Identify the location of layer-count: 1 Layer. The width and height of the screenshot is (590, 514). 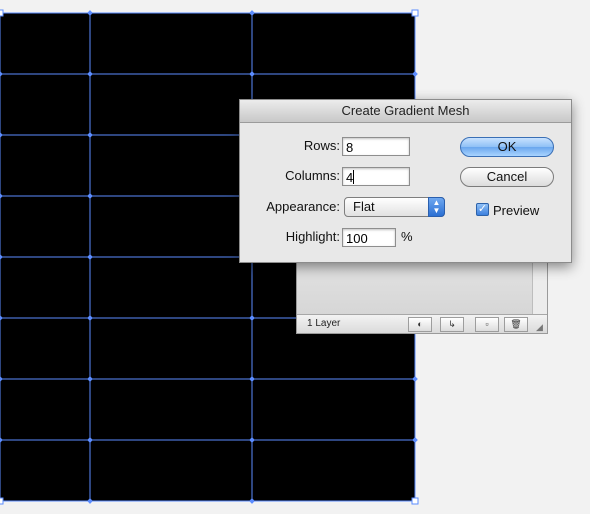
(324, 323).